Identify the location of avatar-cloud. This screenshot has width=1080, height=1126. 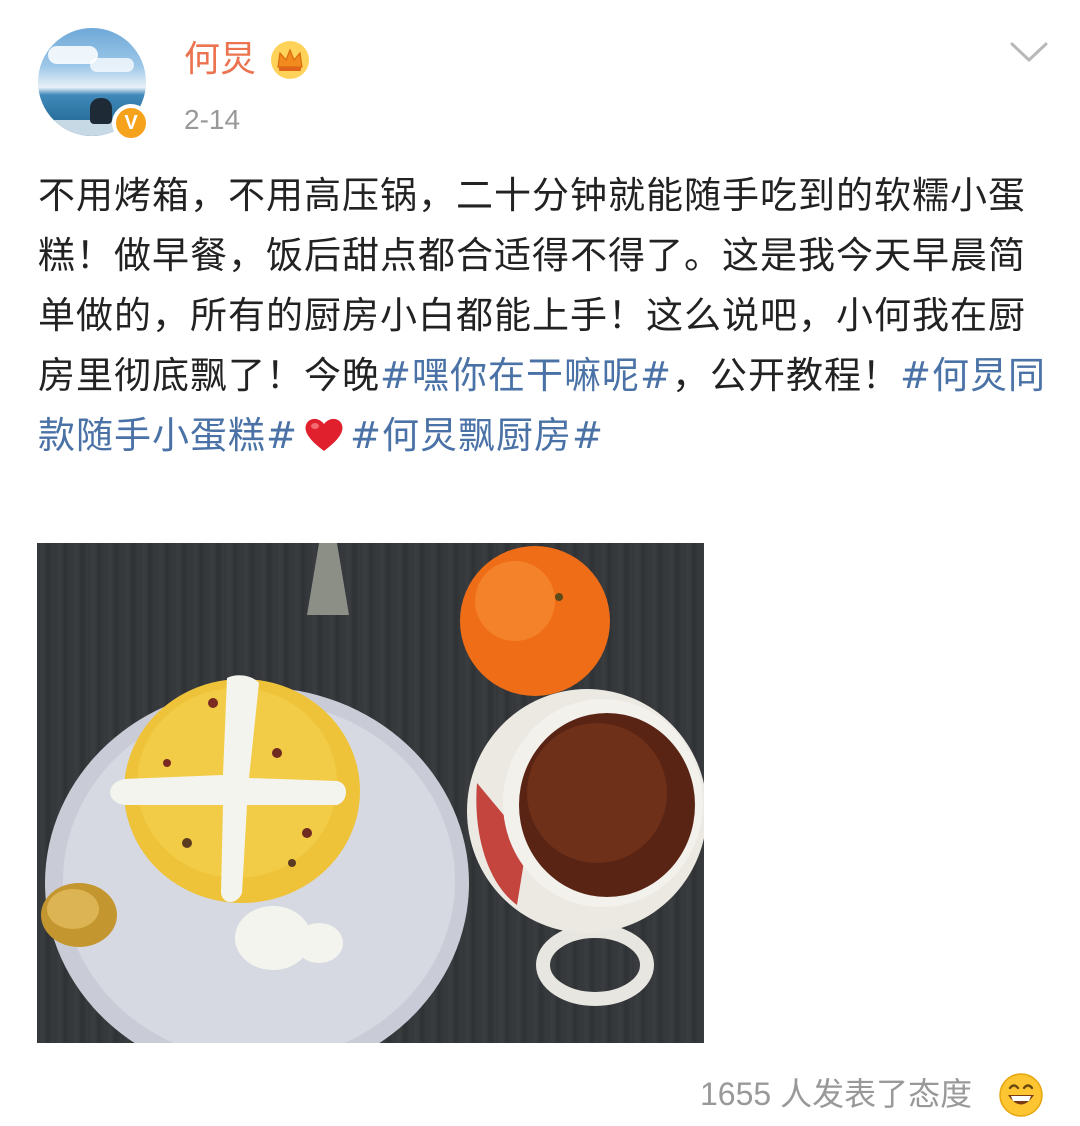
(112, 65).